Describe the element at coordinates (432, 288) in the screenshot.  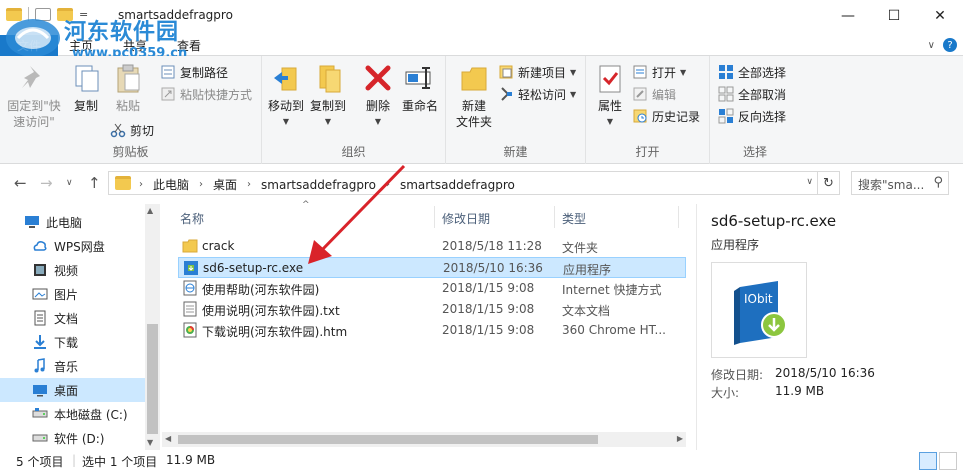
I see `table-row: 使用帮助(河东软件园) 2018/1/15 9:08 Internet 快捷方式` at that location.